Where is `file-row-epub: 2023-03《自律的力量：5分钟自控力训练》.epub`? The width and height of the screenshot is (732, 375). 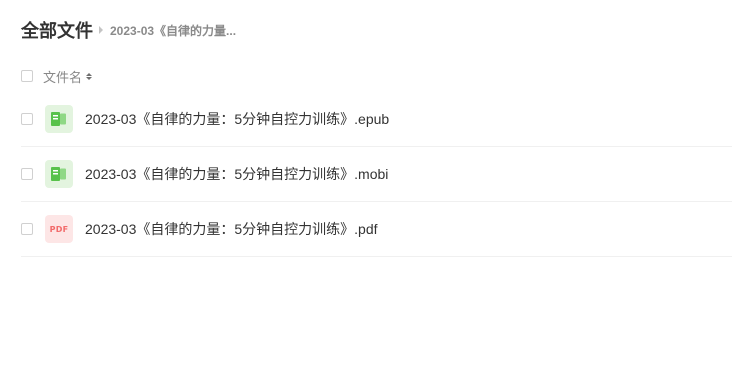
file-row-epub: 2023-03《自律的力量：5分钟自控力训练》.epub is located at coordinates (376, 119).